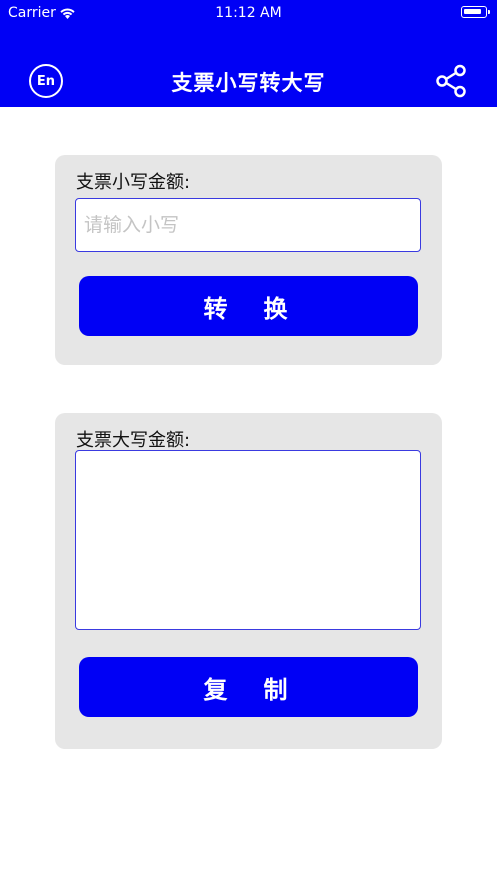 The height and width of the screenshot is (883, 497). I want to click on convert-button: 转 换, so click(248, 306).